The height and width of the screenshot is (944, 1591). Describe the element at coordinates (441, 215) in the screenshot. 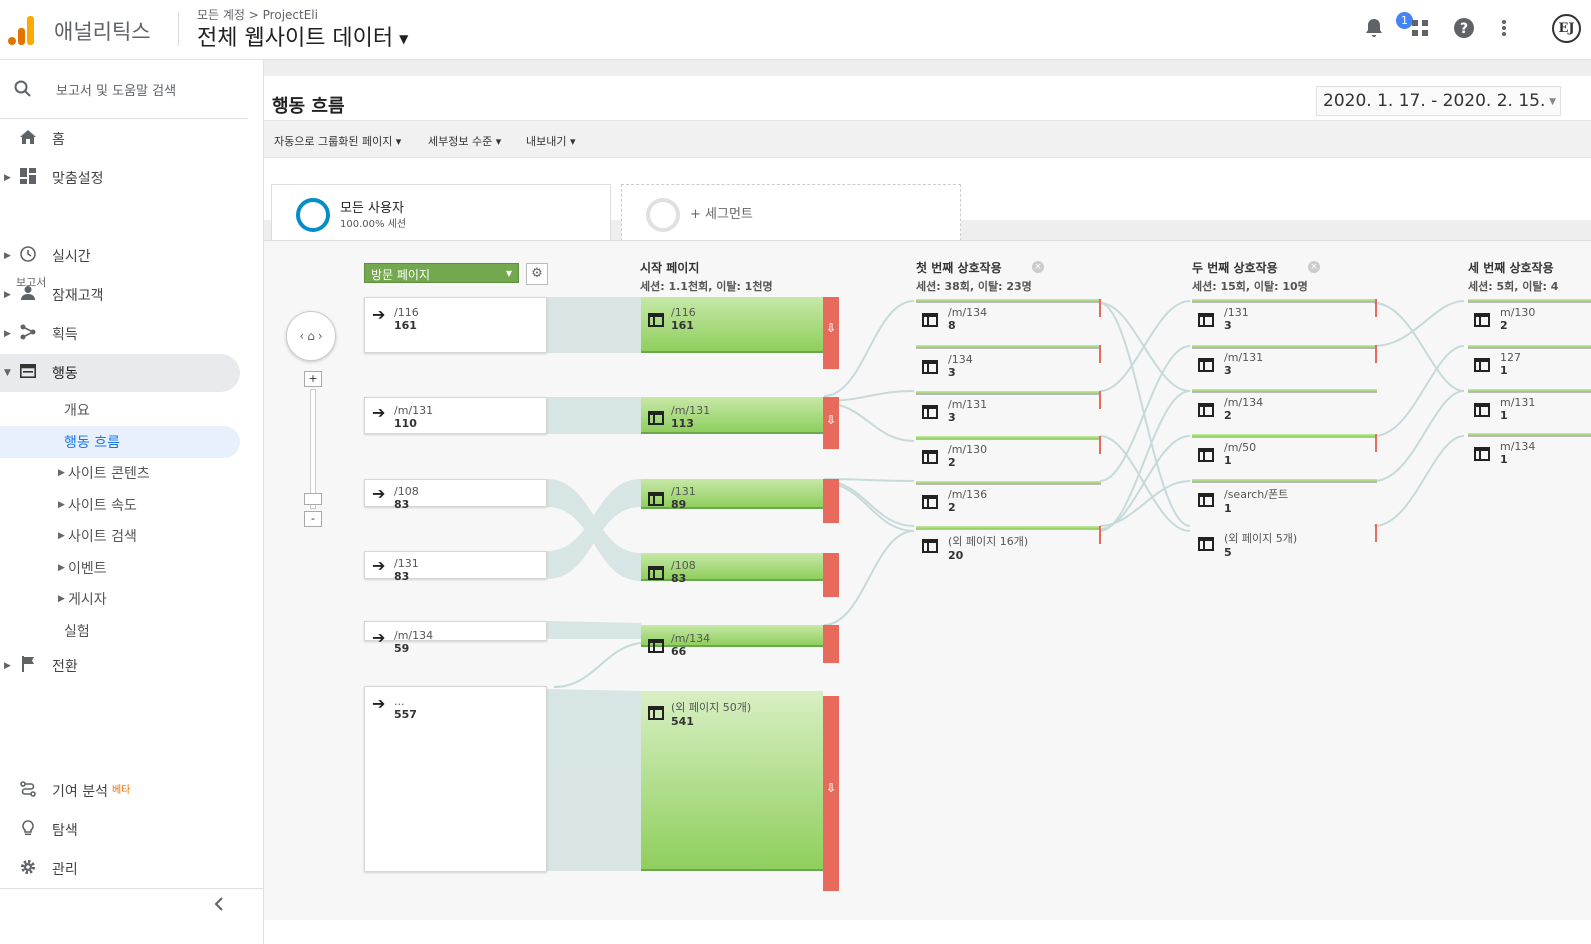

I see `segment-all-users: 모든 사용자 100.00% 세션` at that location.